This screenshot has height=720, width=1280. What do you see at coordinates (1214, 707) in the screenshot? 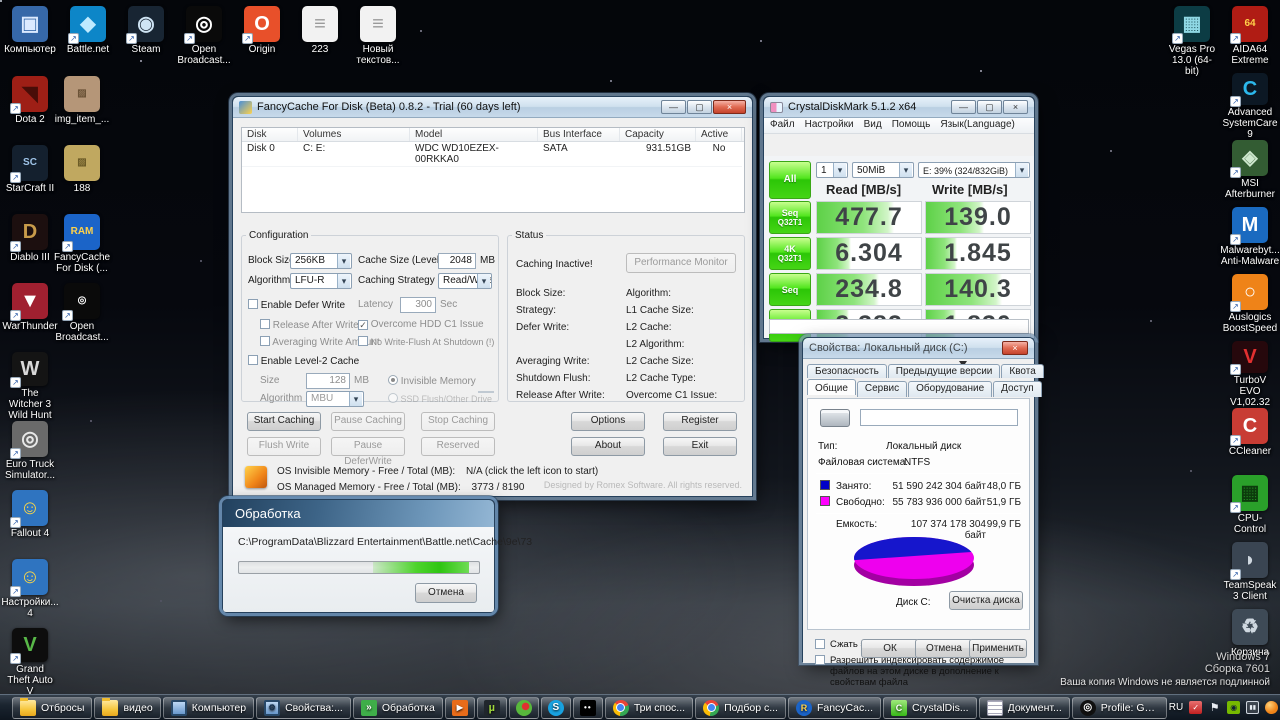
I see `action-center-flag-icon` at bounding box center [1214, 707].